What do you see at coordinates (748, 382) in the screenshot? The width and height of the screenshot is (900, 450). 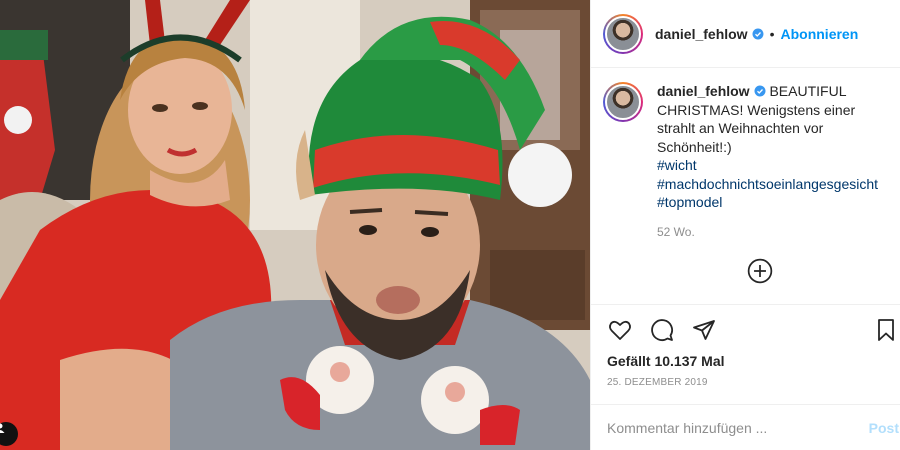 I see `post-date: 25. Dezember 2019` at bounding box center [748, 382].